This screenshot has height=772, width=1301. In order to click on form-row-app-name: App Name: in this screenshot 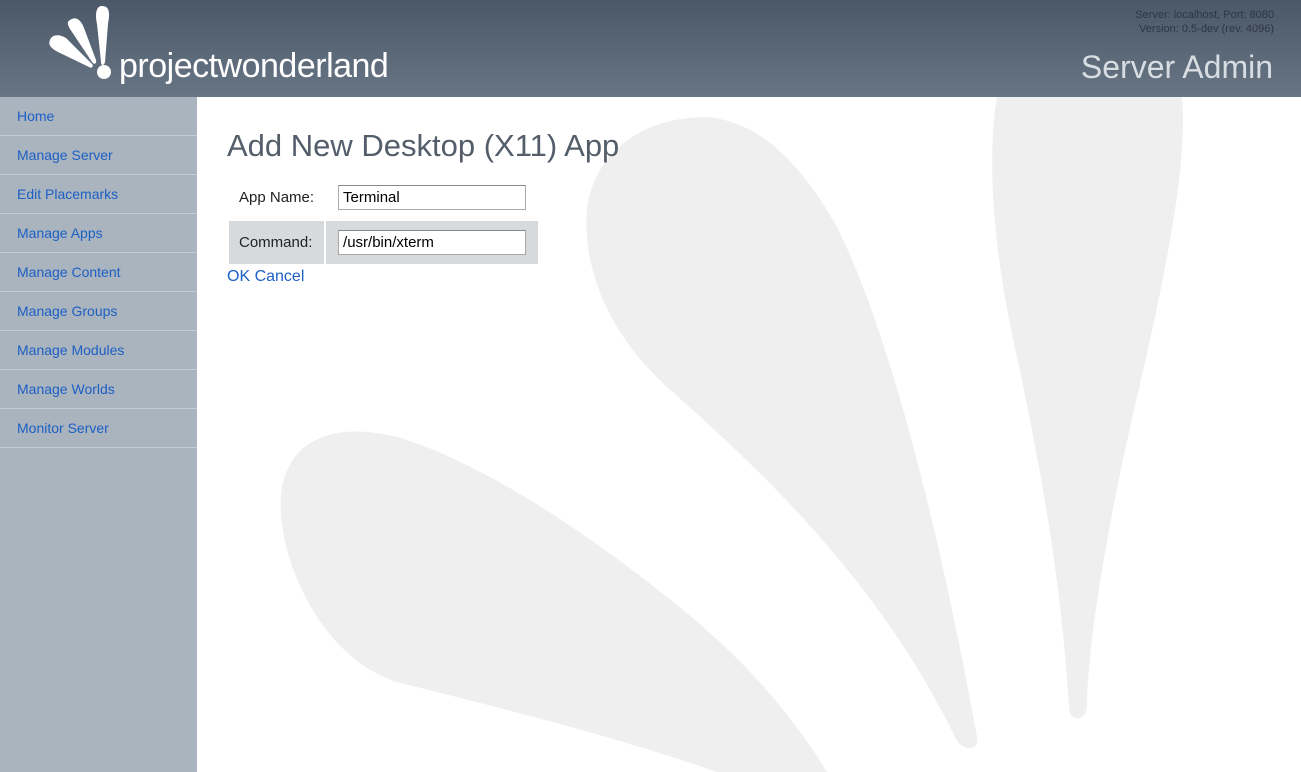, I will do `click(383, 197)`.